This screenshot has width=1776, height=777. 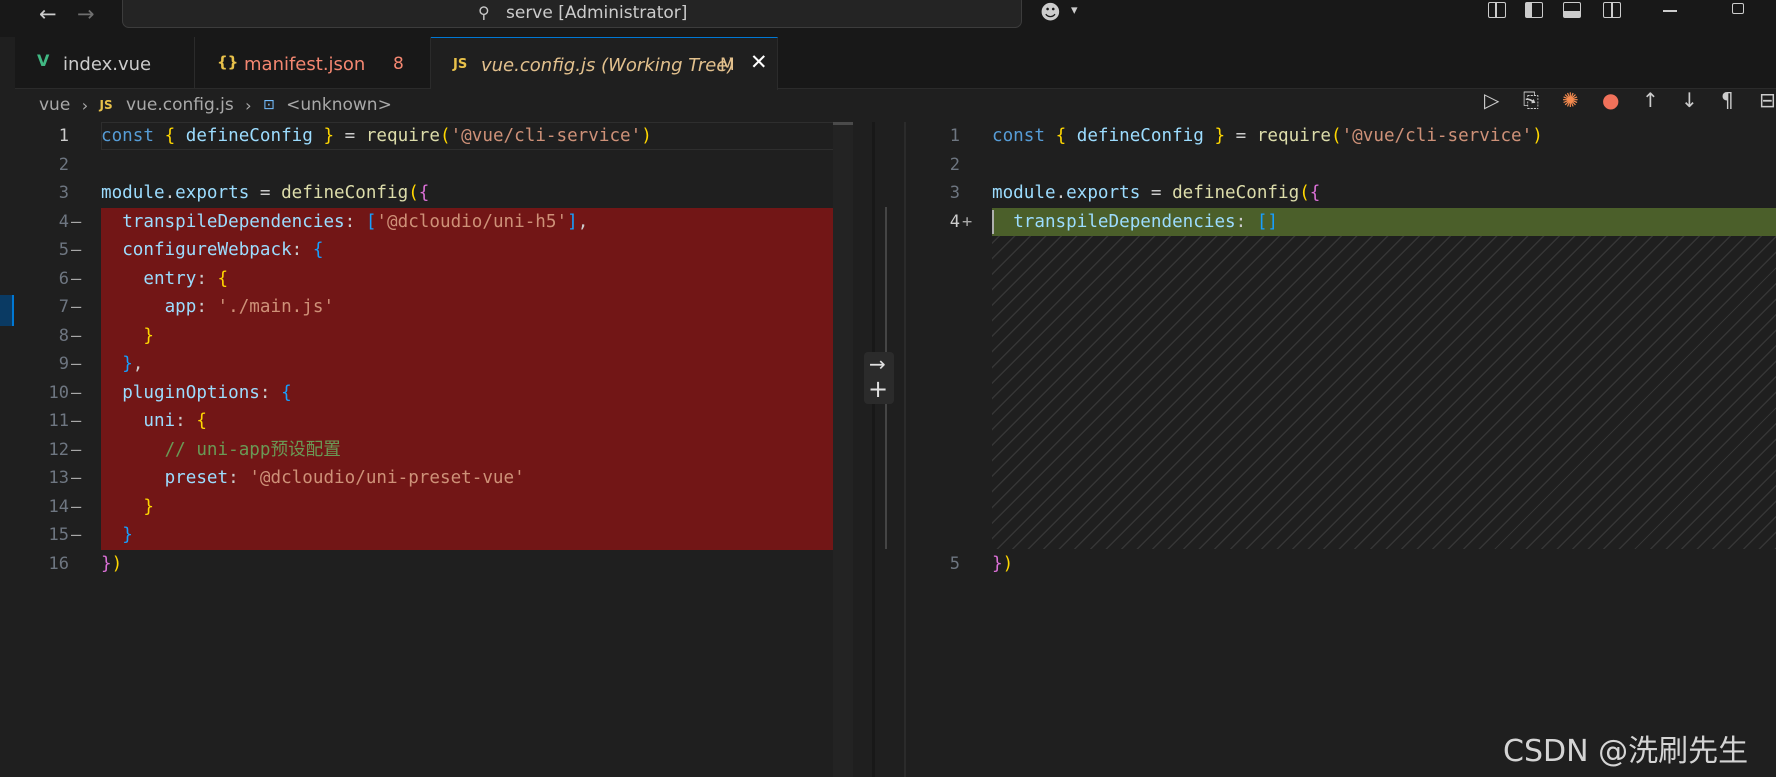 What do you see at coordinates (148, 506) in the screenshot?
I see `code-line-14: }` at bounding box center [148, 506].